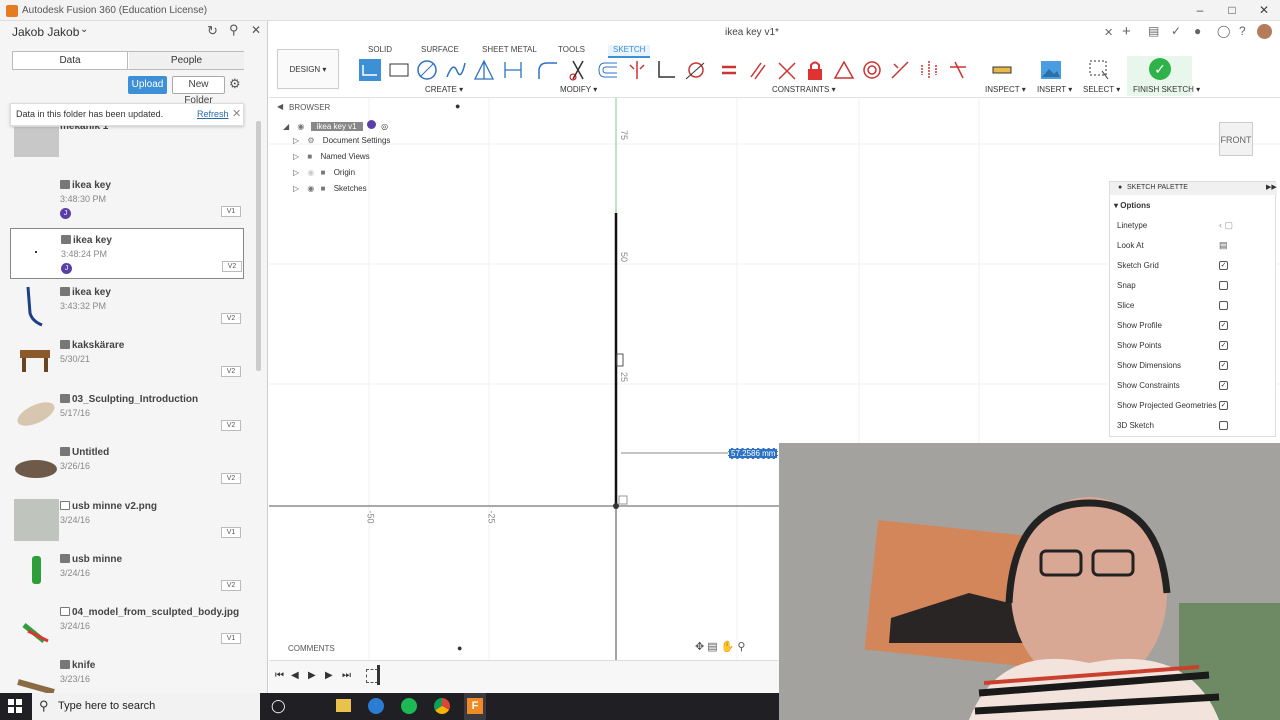  I want to click on user-name: Jakob Jakob, so click(45, 32).